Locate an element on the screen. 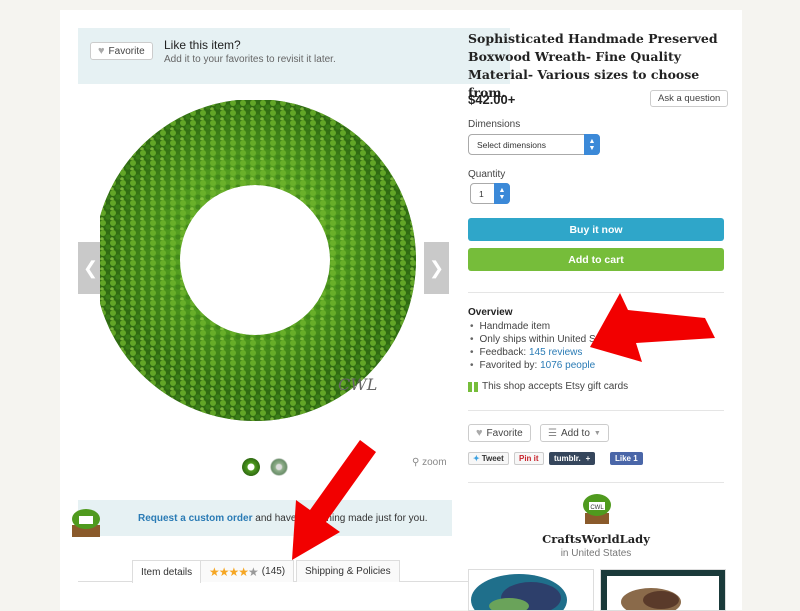  quantity-arrows-icon: ▲ ▼ is located at coordinates (502, 193).